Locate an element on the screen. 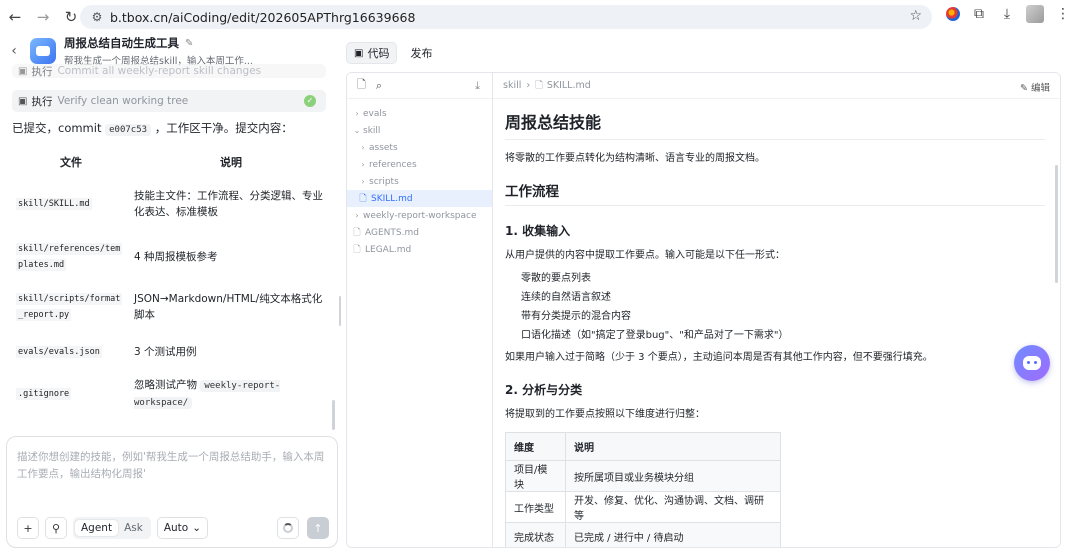  tree-item: ⌄ skill is located at coordinates (419, 130).